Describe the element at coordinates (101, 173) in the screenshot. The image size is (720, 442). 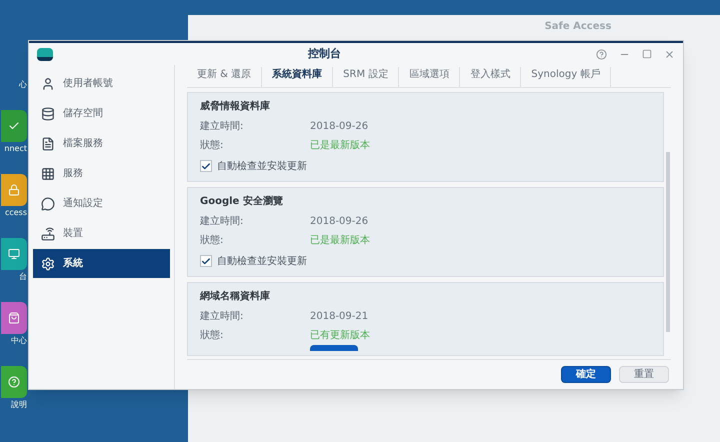
I see `sidebar-item: 服務` at that location.